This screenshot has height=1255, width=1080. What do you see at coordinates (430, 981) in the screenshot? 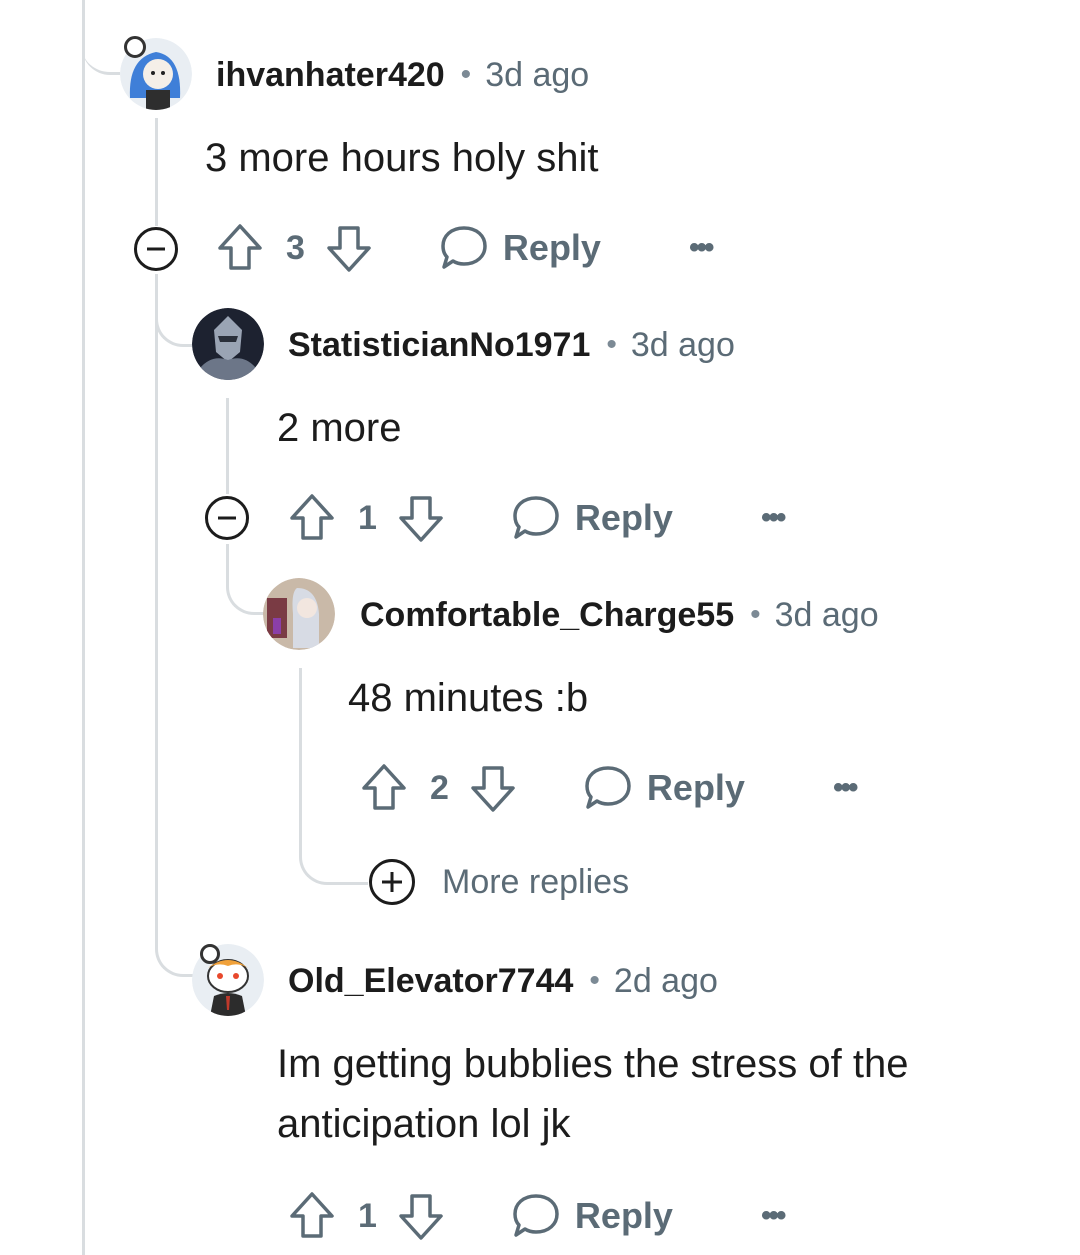
I see `username: Old_Elevator7744` at bounding box center [430, 981].